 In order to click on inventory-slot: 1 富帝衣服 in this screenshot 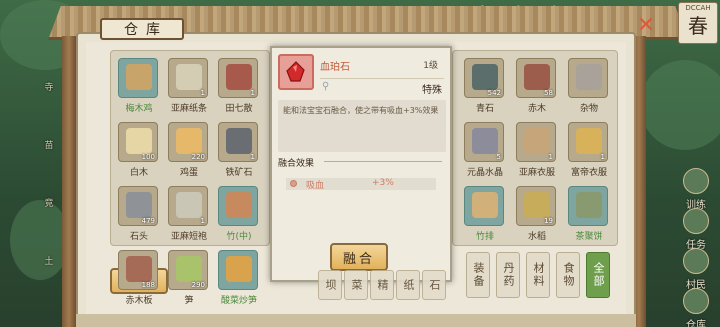, I will do `click(588, 150)`.